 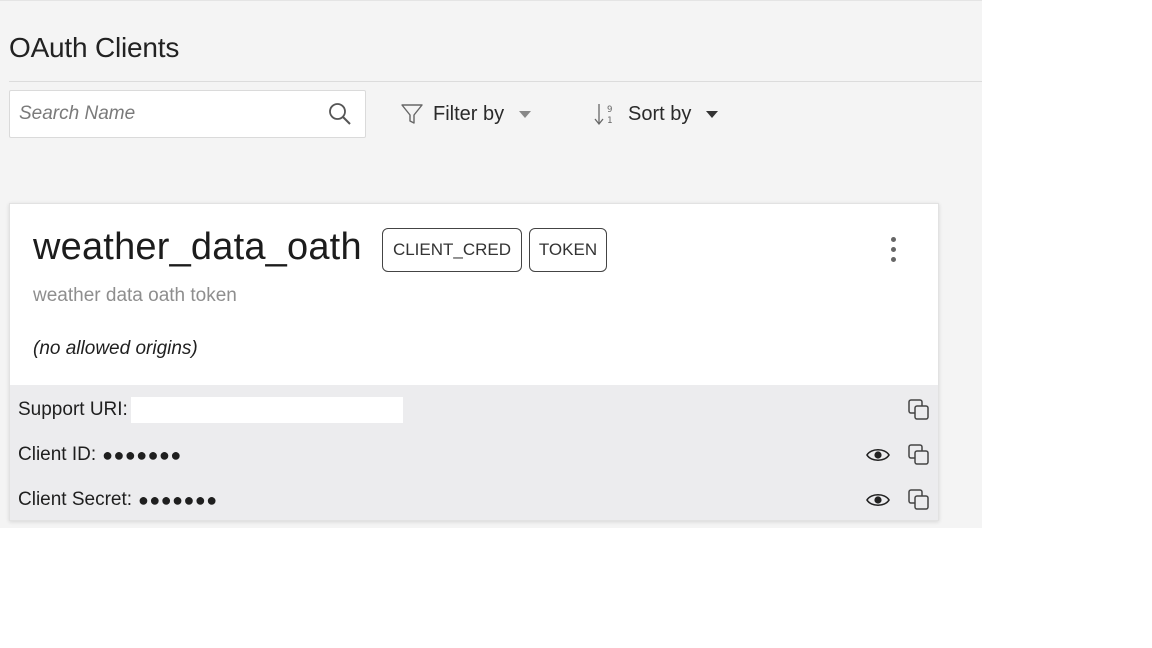 I want to click on search-input, so click(x=165, y=114).